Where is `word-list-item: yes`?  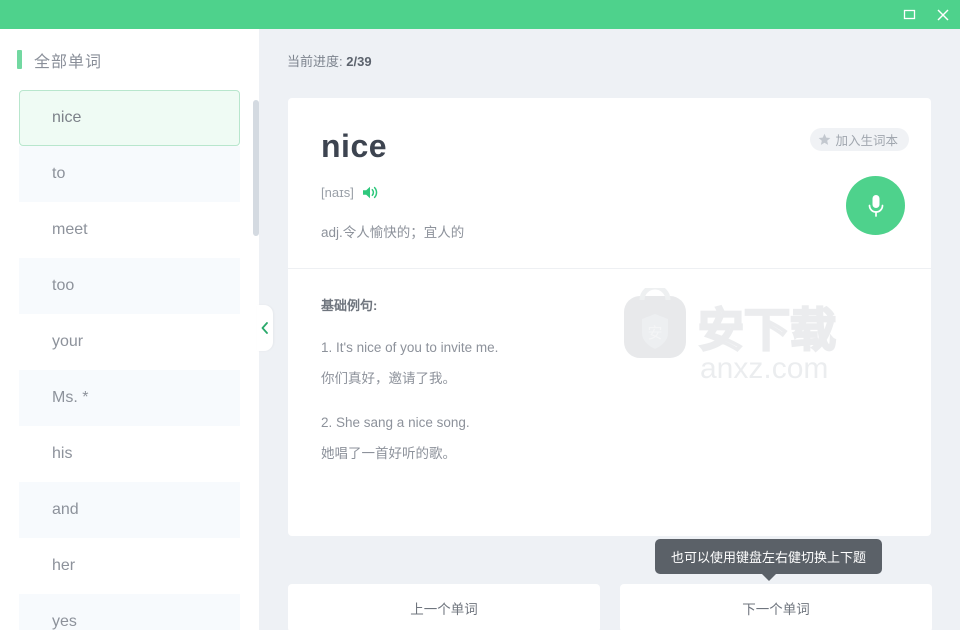
word-list-item: yes is located at coordinates (129, 612).